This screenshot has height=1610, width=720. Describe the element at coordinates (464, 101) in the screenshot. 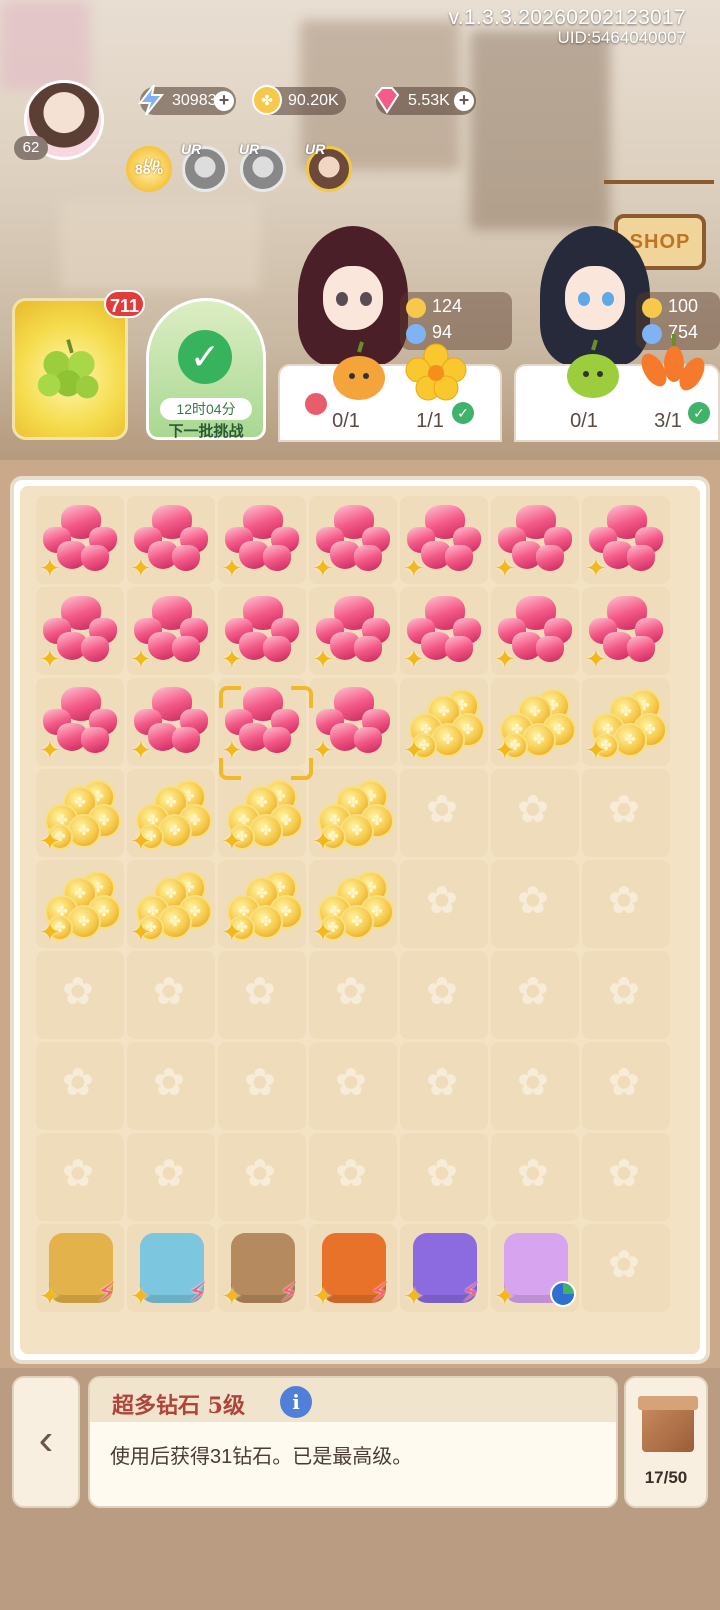

I see `add-gems-button: +` at that location.